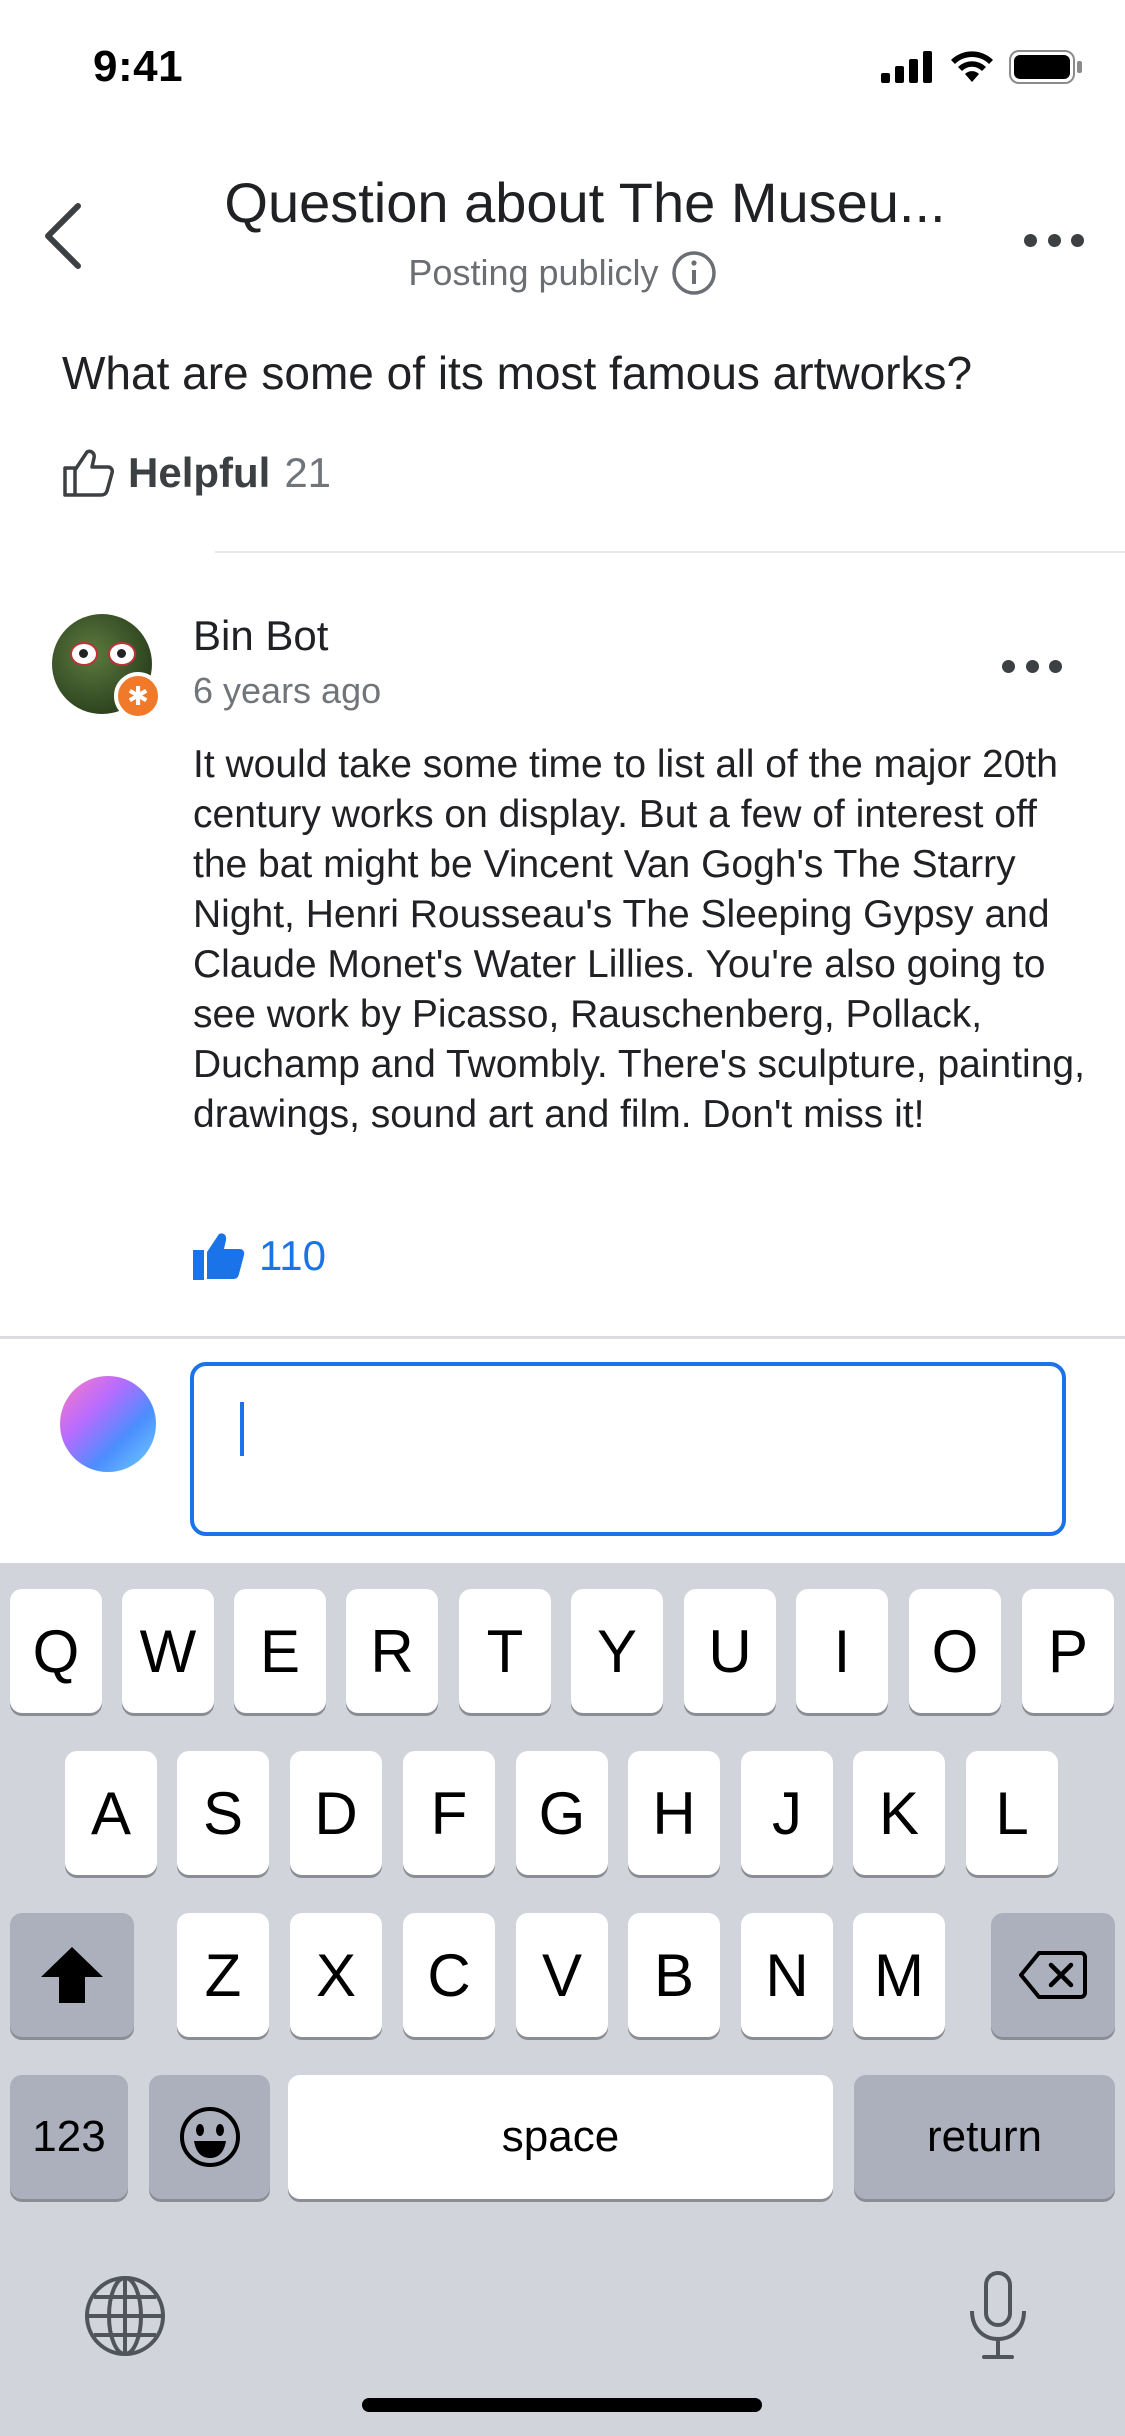 This screenshot has width=1125, height=2436. Describe the element at coordinates (505, 1651) in the screenshot. I see `key-t: T` at that location.